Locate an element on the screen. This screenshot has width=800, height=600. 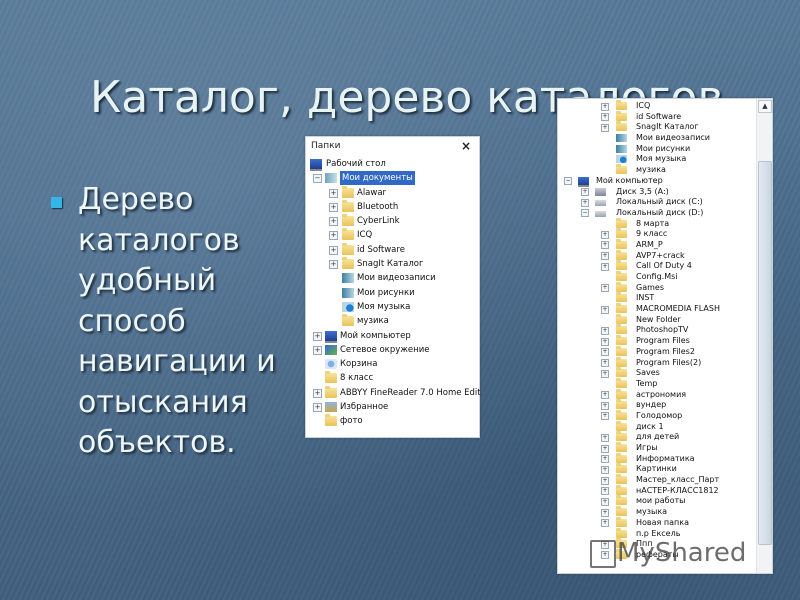
tree-item: + Информатика is located at coordinates (665, 458).